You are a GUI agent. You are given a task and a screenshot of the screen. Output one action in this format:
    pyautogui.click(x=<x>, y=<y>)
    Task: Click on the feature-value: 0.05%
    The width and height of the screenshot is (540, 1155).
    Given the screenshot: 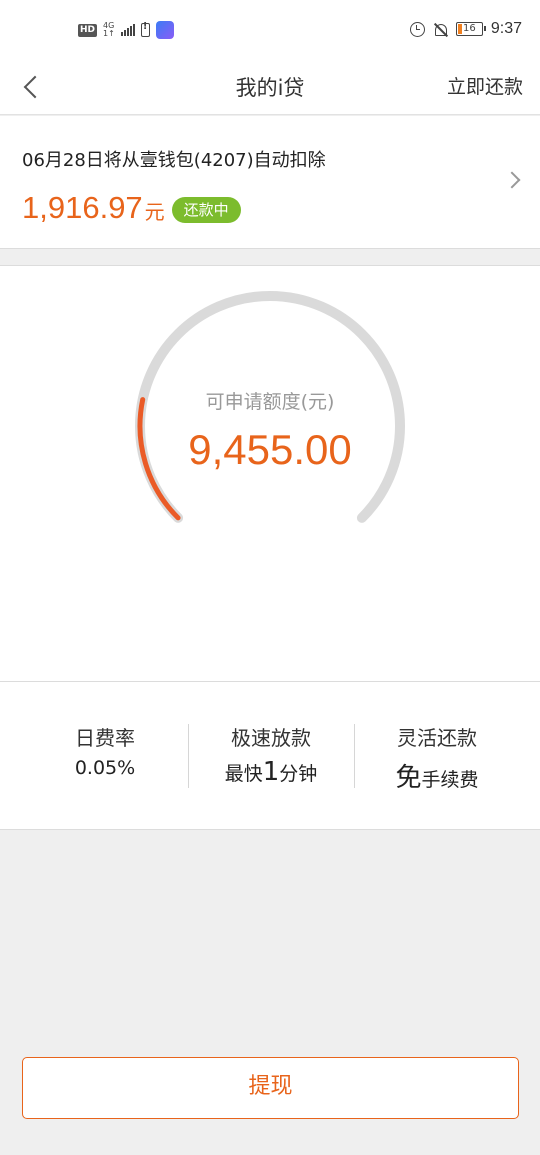 What is the action you would take?
    pyautogui.click(x=105, y=768)
    